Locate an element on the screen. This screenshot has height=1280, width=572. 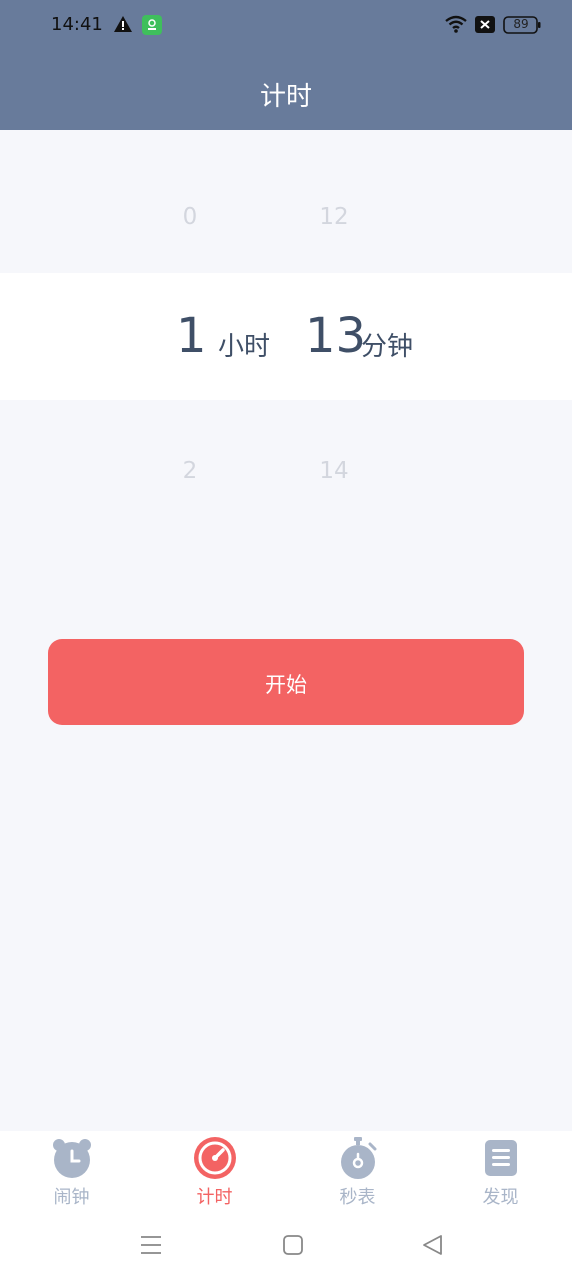
hour-unit-label: 小时 is located at coordinates (244, 347).